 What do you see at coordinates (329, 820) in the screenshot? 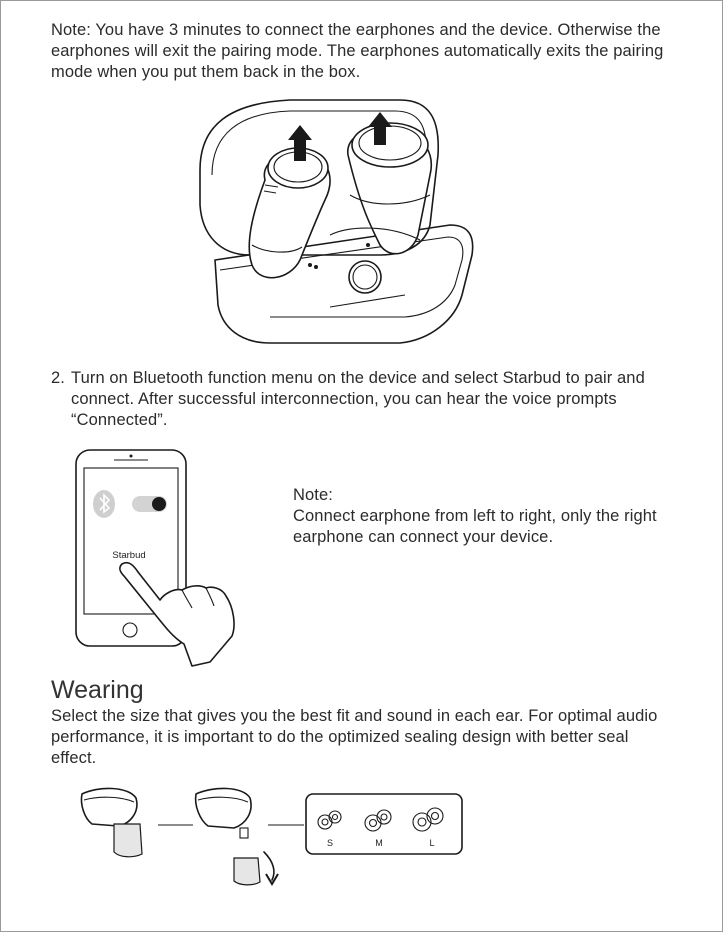
I see `tip-size-s` at bounding box center [329, 820].